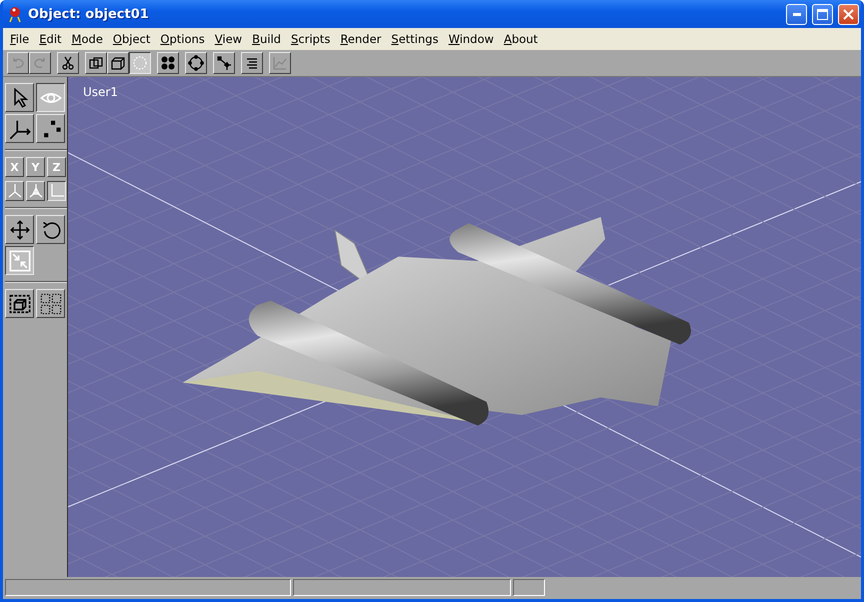 Image resolution: width=864 pixels, height=602 pixels. I want to click on minimize-icon, so click(796, 14).